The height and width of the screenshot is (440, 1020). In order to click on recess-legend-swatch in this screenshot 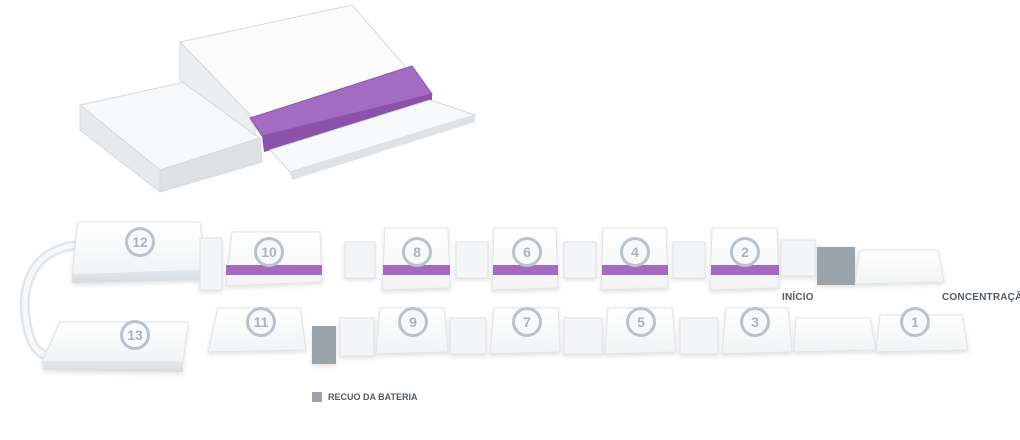, I will do `click(317, 397)`.